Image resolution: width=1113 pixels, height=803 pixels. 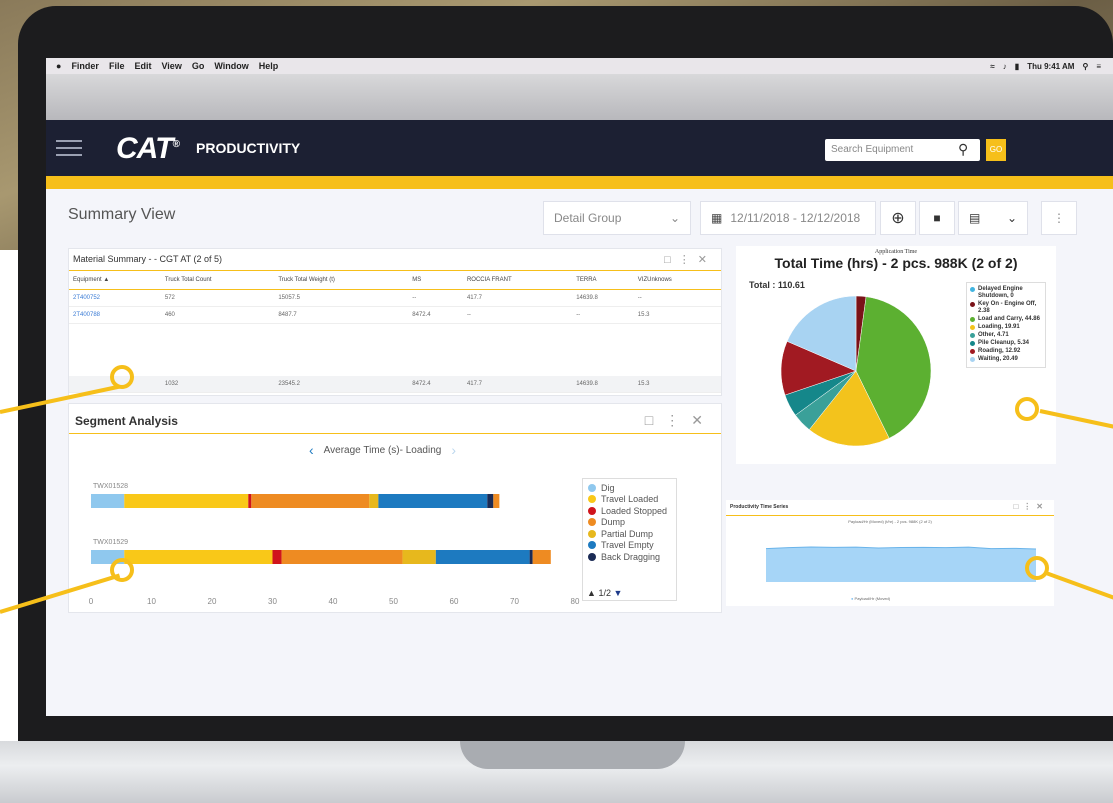 What do you see at coordinates (1006, 319) in the screenshot?
I see `legend-item: Load and Carry, 44.86` at bounding box center [1006, 319].